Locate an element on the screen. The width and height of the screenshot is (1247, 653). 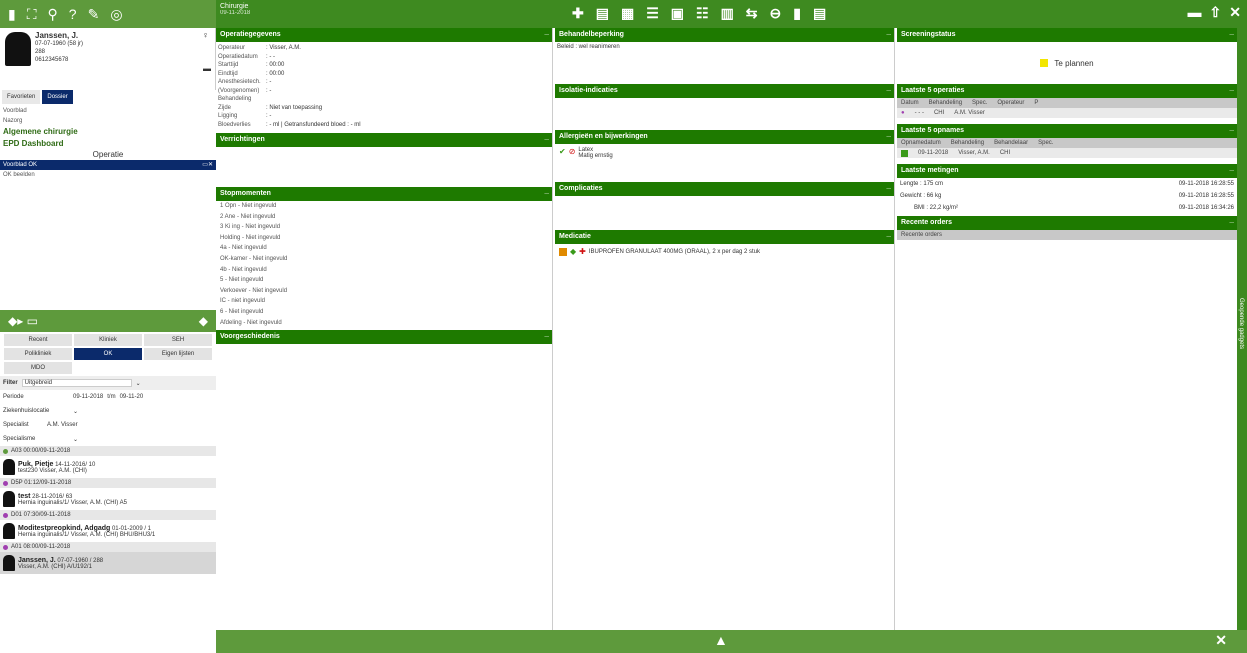
worklist-ok-button: OK is located at coordinates (108, 354).